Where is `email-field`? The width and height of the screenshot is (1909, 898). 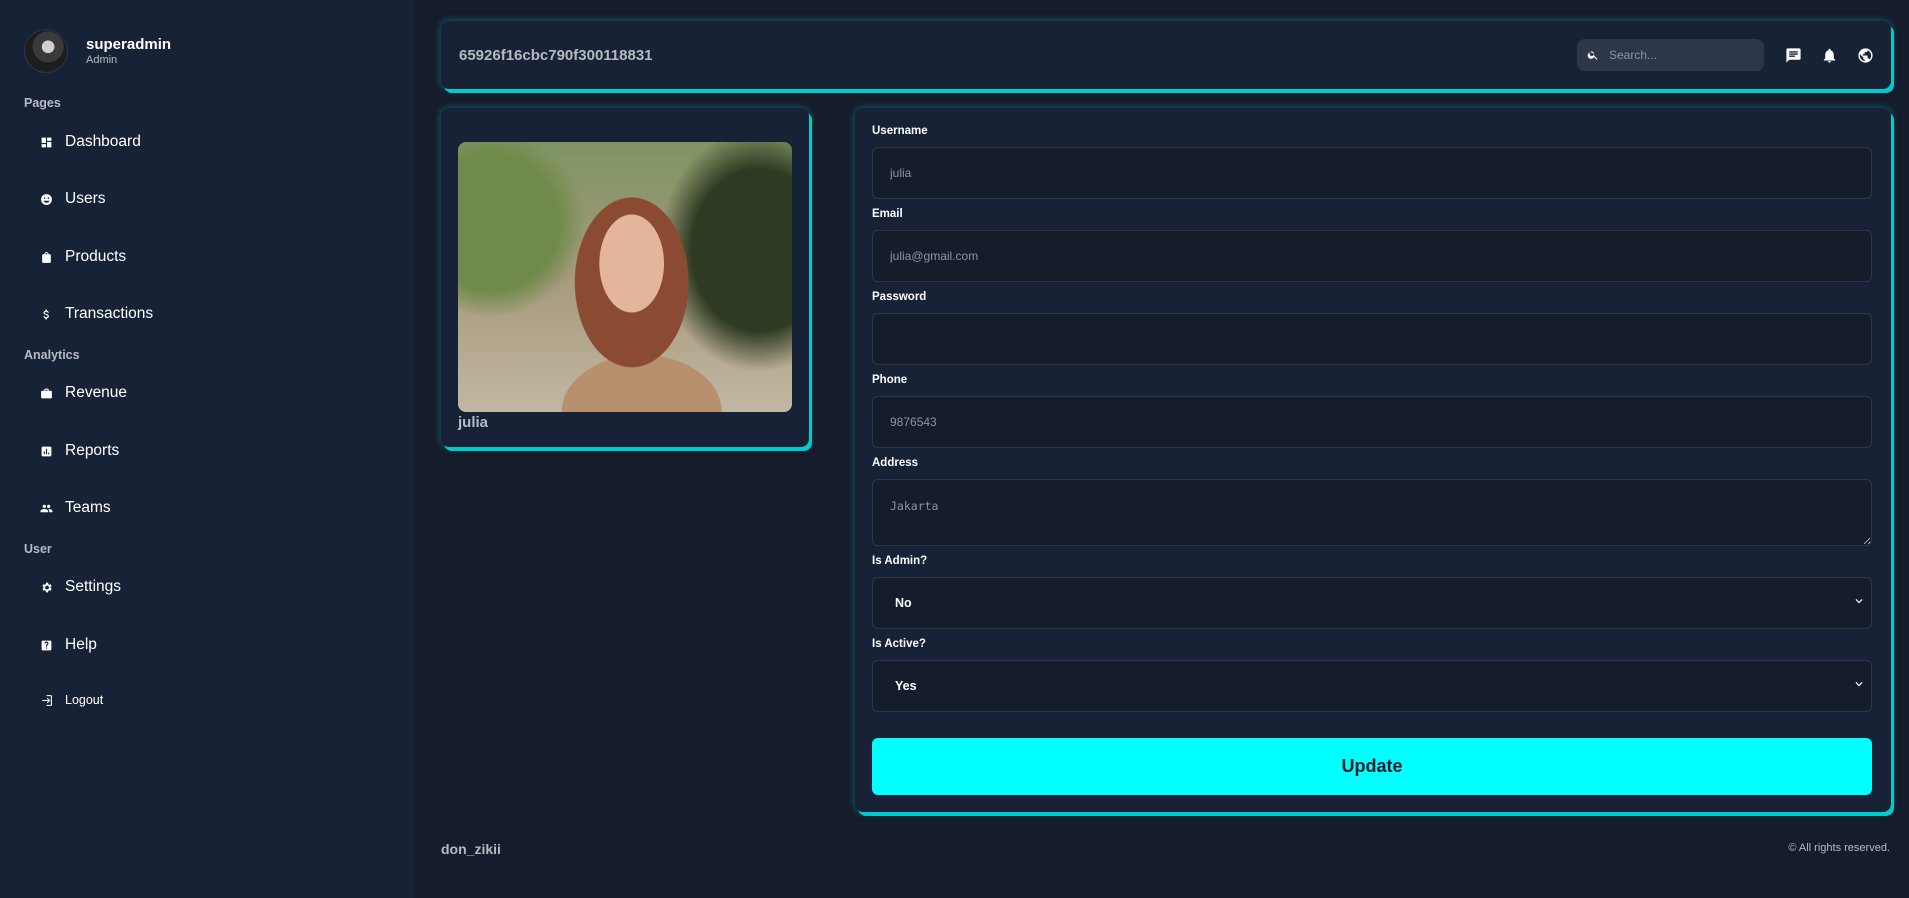
email-field is located at coordinates (1372, 256).